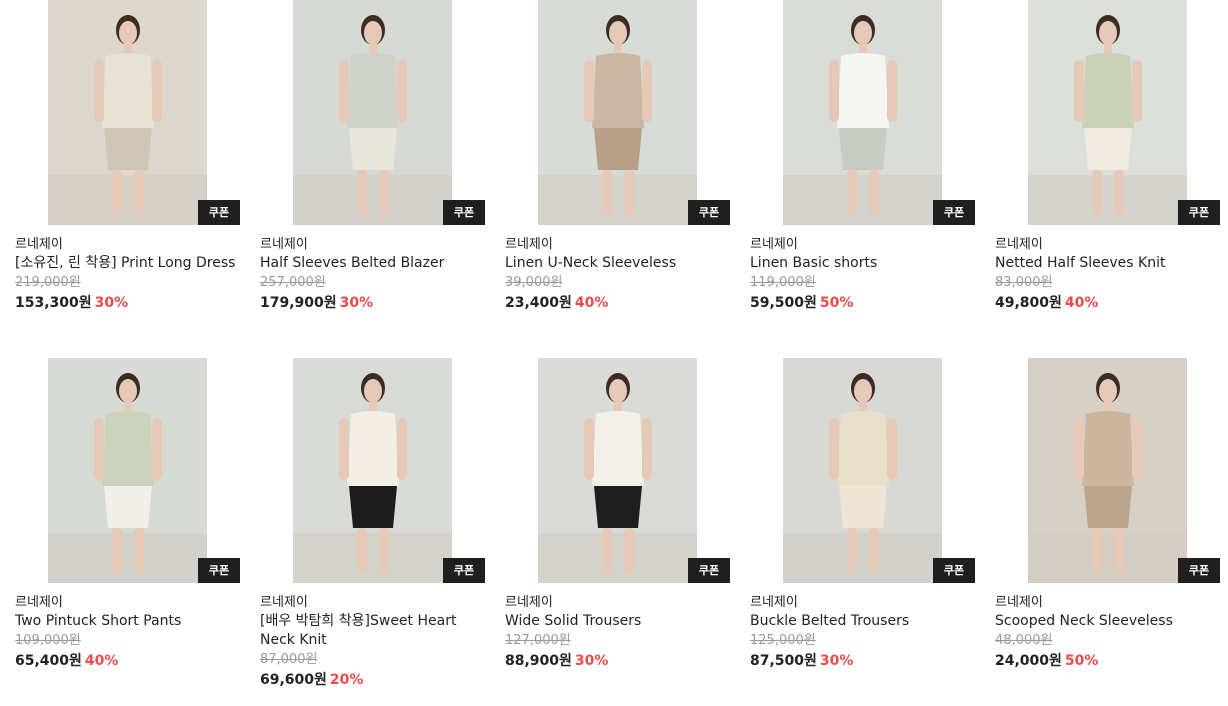 The width and height of the screenshot is (1228, 706). Describe the element at coordinates (783, 661) in the screenshot. I see `sale-price: 87,500원` at that location.